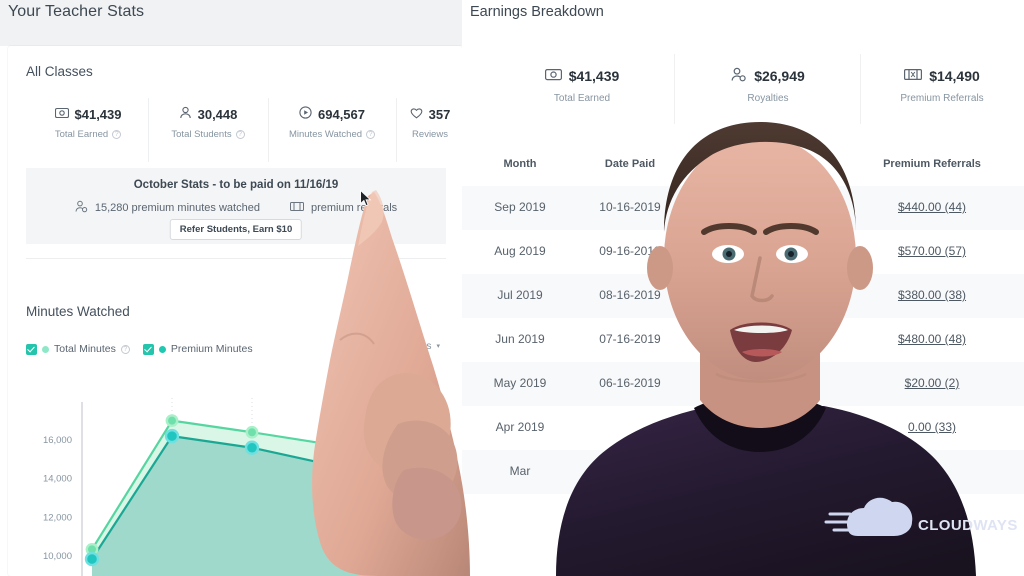 This screenshot has width=1024, height=576. What do you see at coordinates (942, 98) in the screenshot?
I see `stat-label: Premium Referrals` at bounding box center [942, 98].